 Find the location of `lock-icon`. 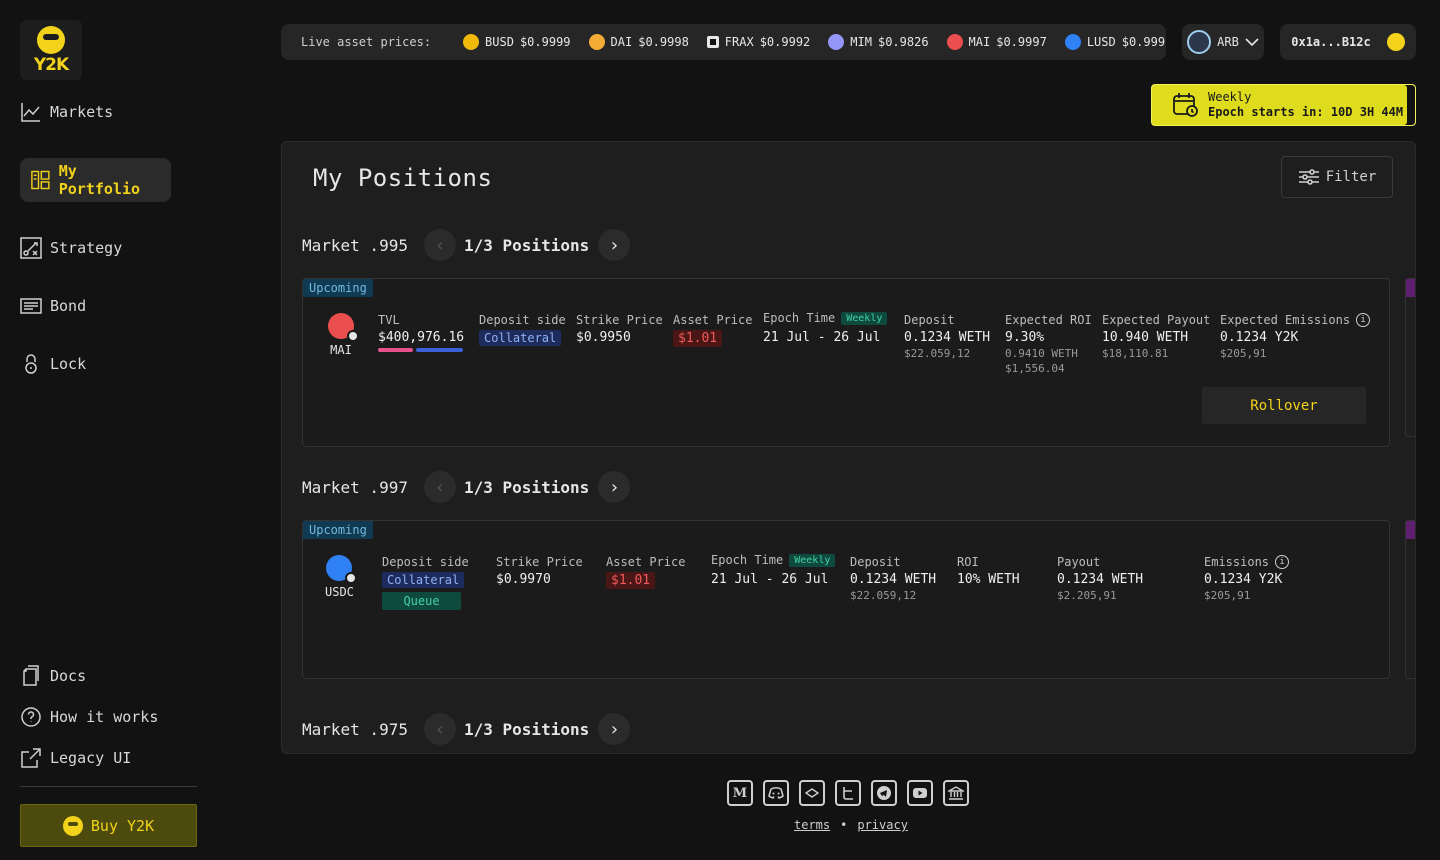

lock-icon is located at coordinates (31, 364).